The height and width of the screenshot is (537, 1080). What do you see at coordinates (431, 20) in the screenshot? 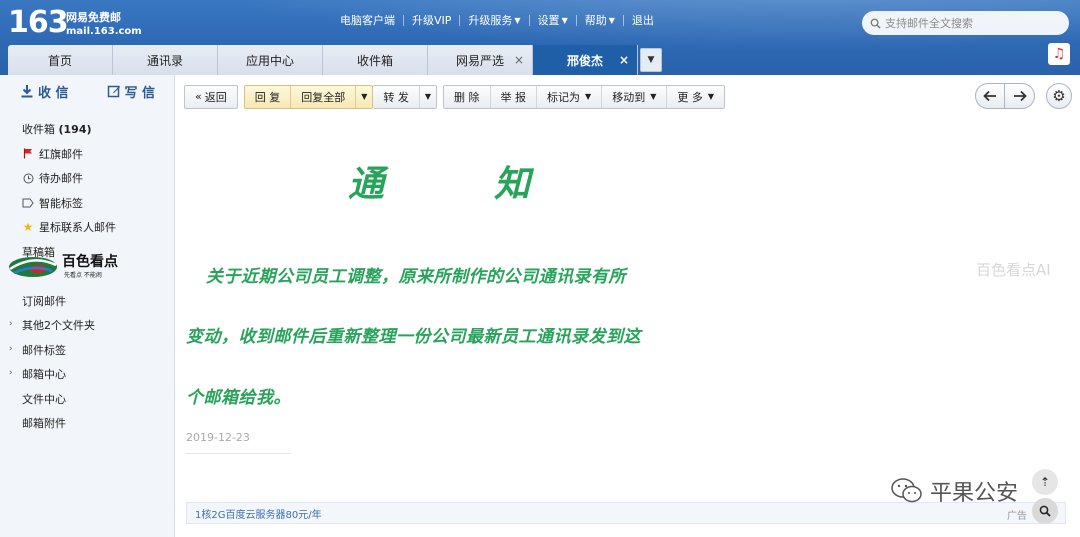
I see `topnav-upgrade-vip: 升级VIP` at bounding box center [431, 20].